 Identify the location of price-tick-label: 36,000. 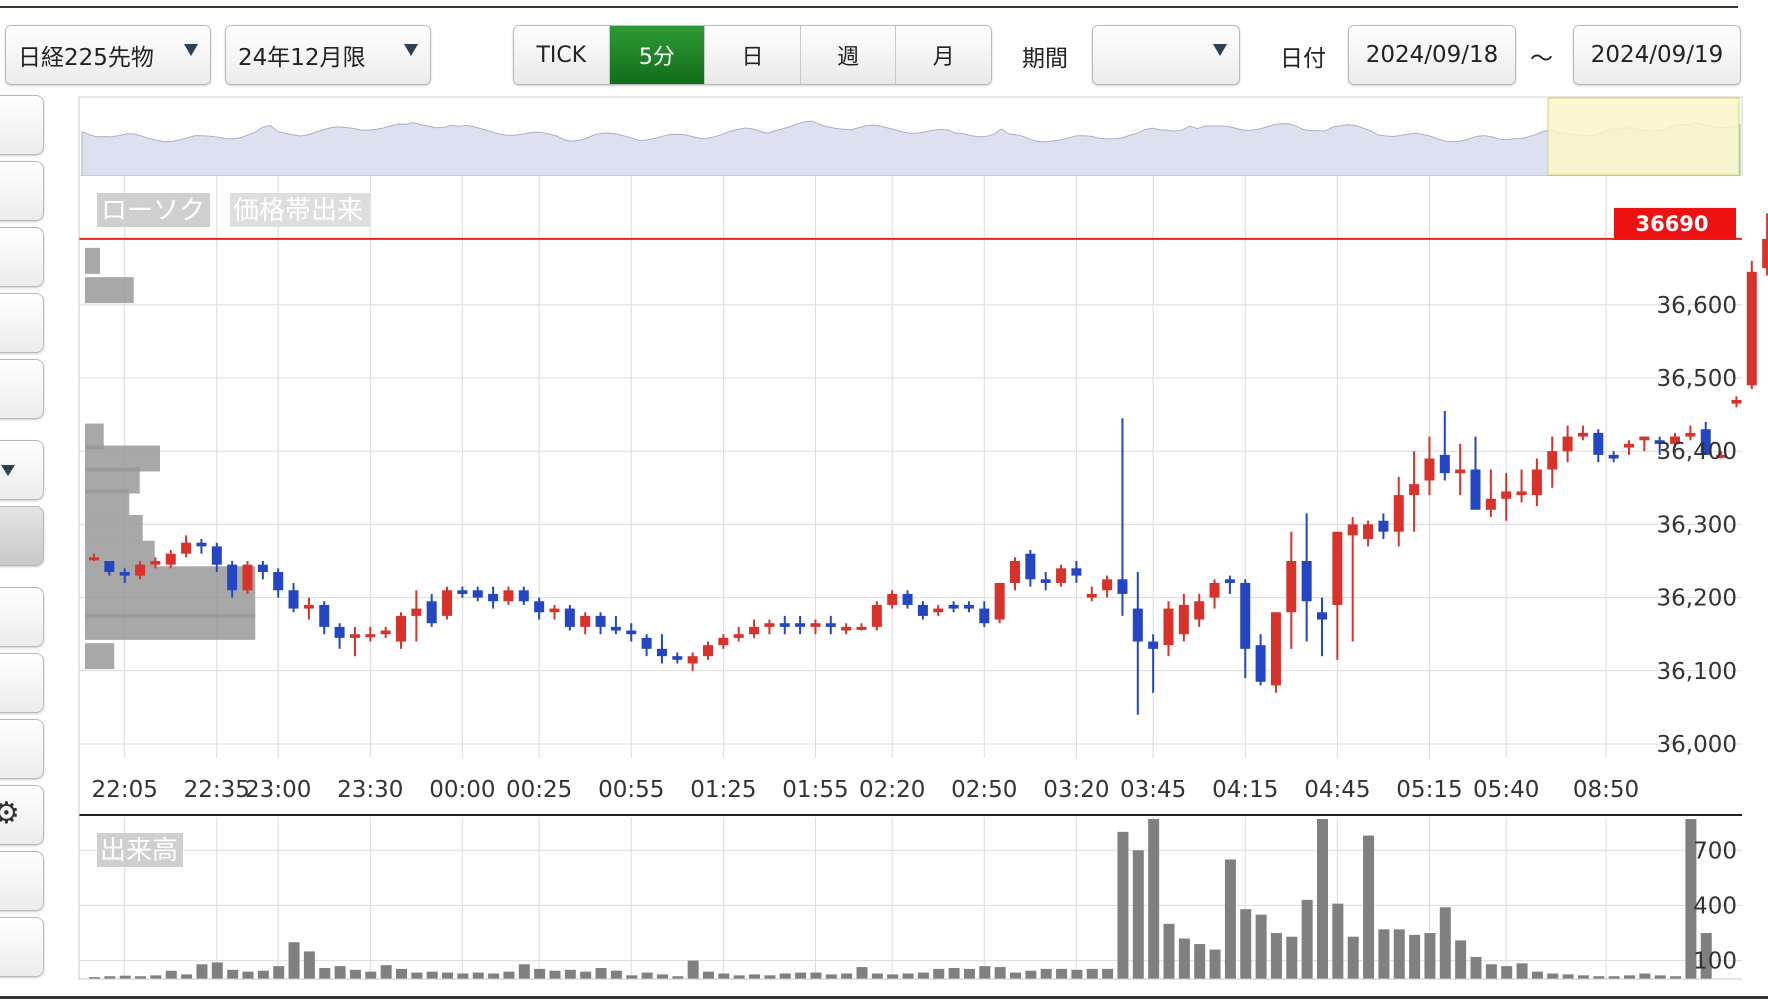
(1697, 745).